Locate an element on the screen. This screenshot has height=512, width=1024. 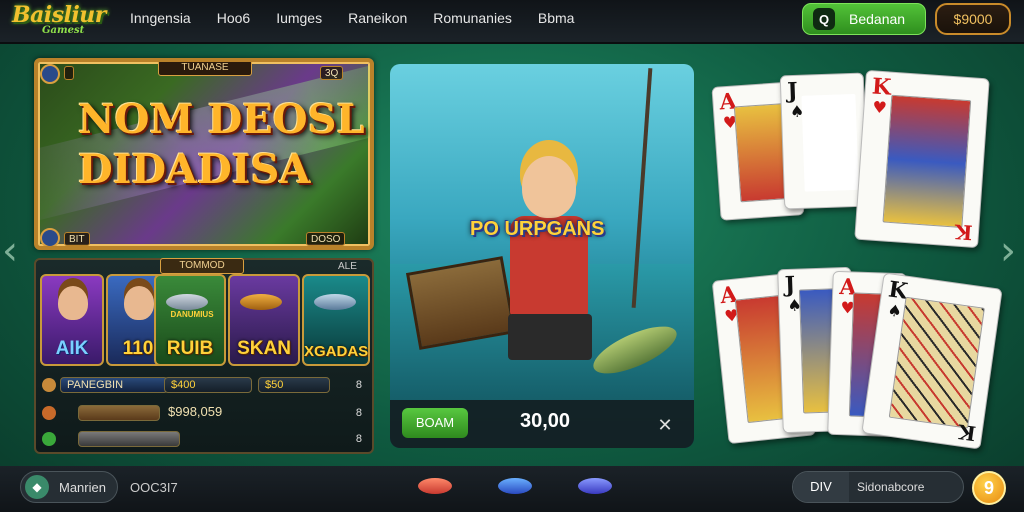
nav-item-3: Iumges is located at coordinates (299, 18).